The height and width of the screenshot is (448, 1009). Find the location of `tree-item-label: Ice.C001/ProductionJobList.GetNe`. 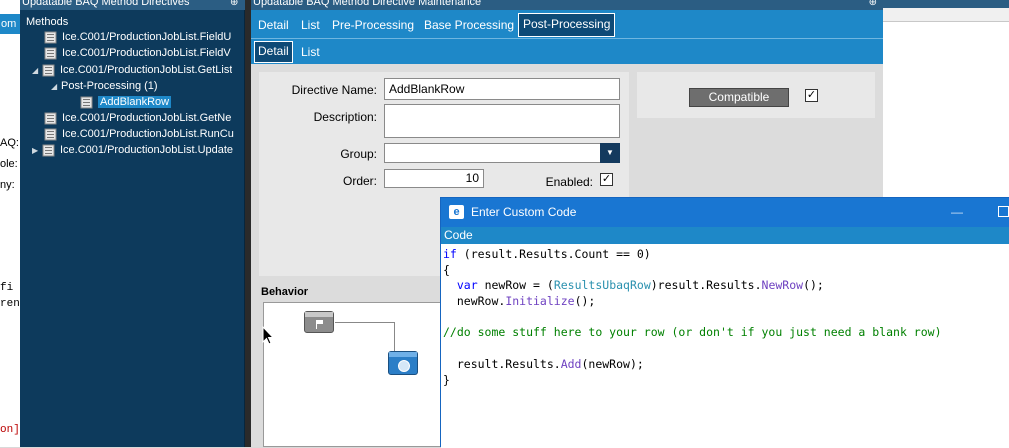

tree-item-label: Ice.C001/ProductionJobList.GetNe is located at coordinates (147, 118).